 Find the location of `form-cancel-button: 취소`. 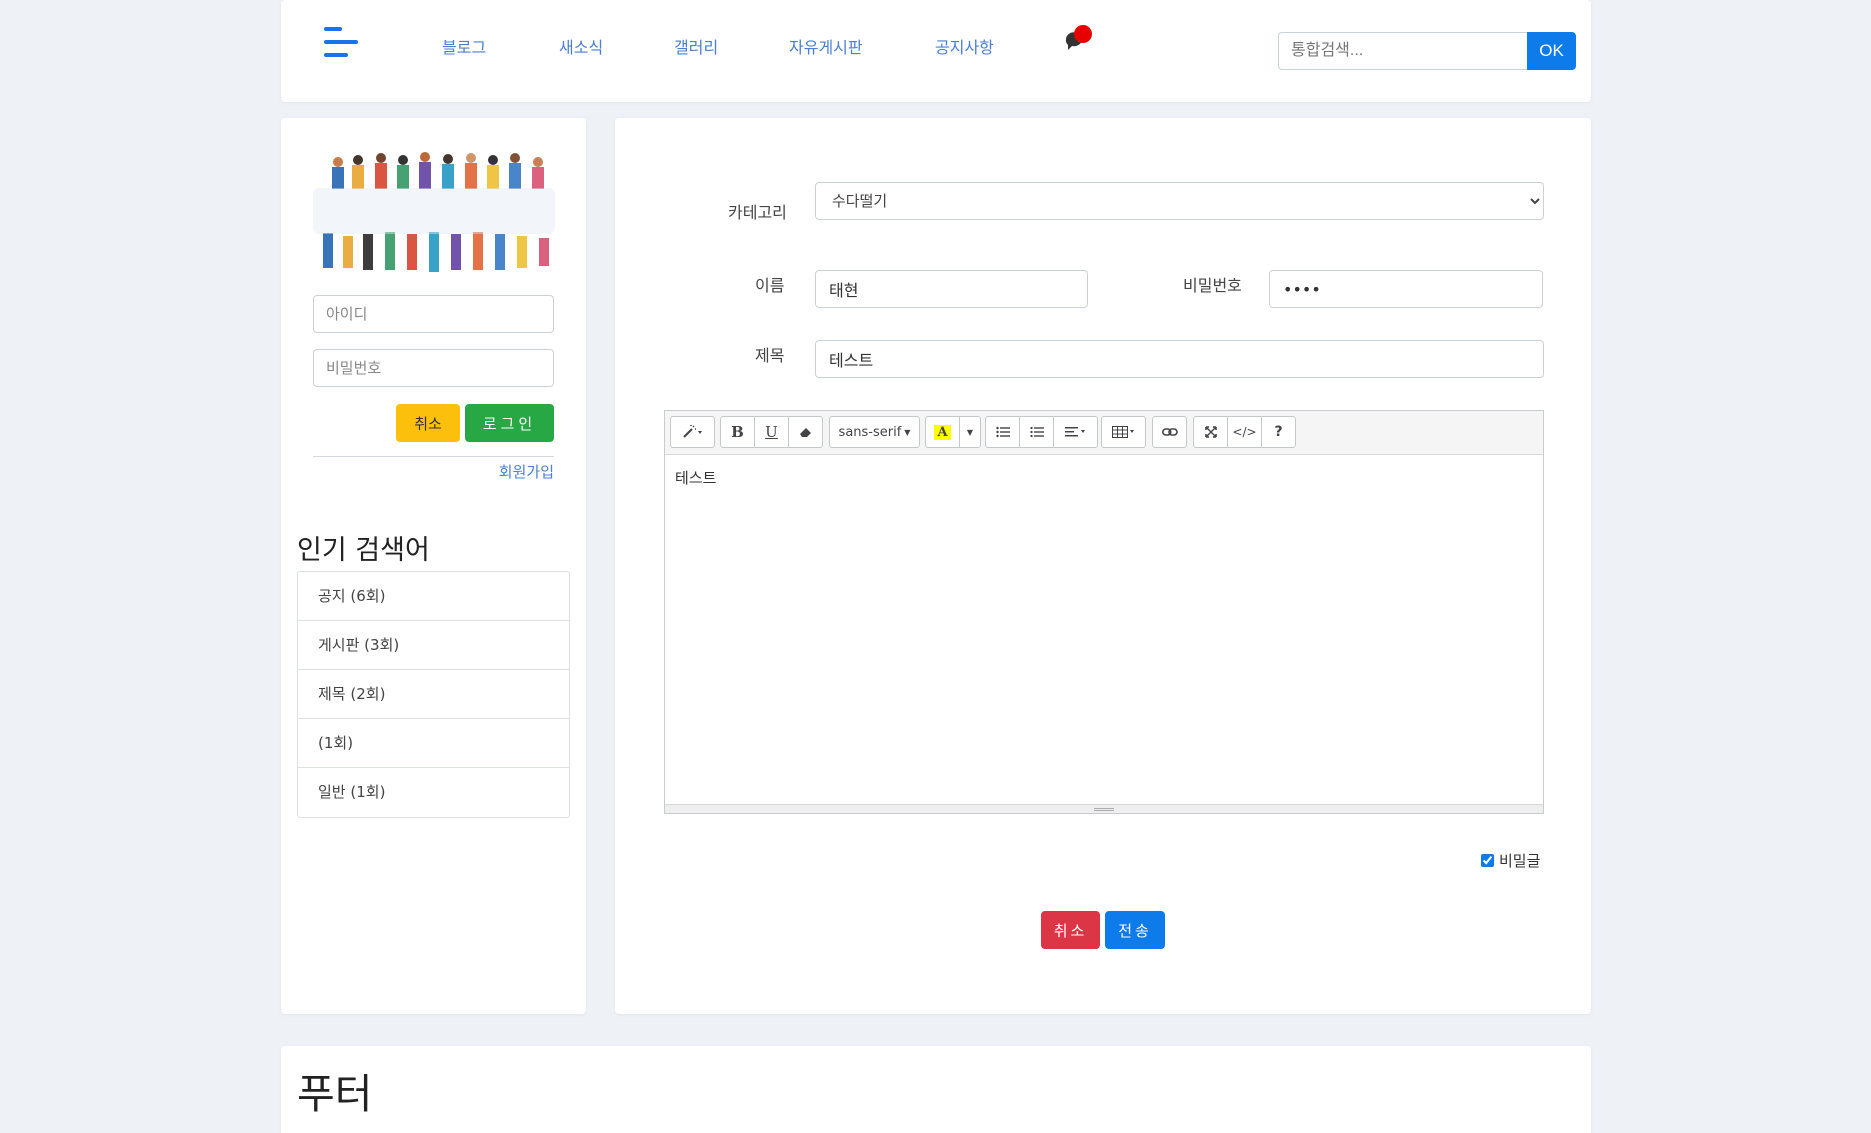

form-cancel-button: 취소 is located at coordinates (1070, 930).